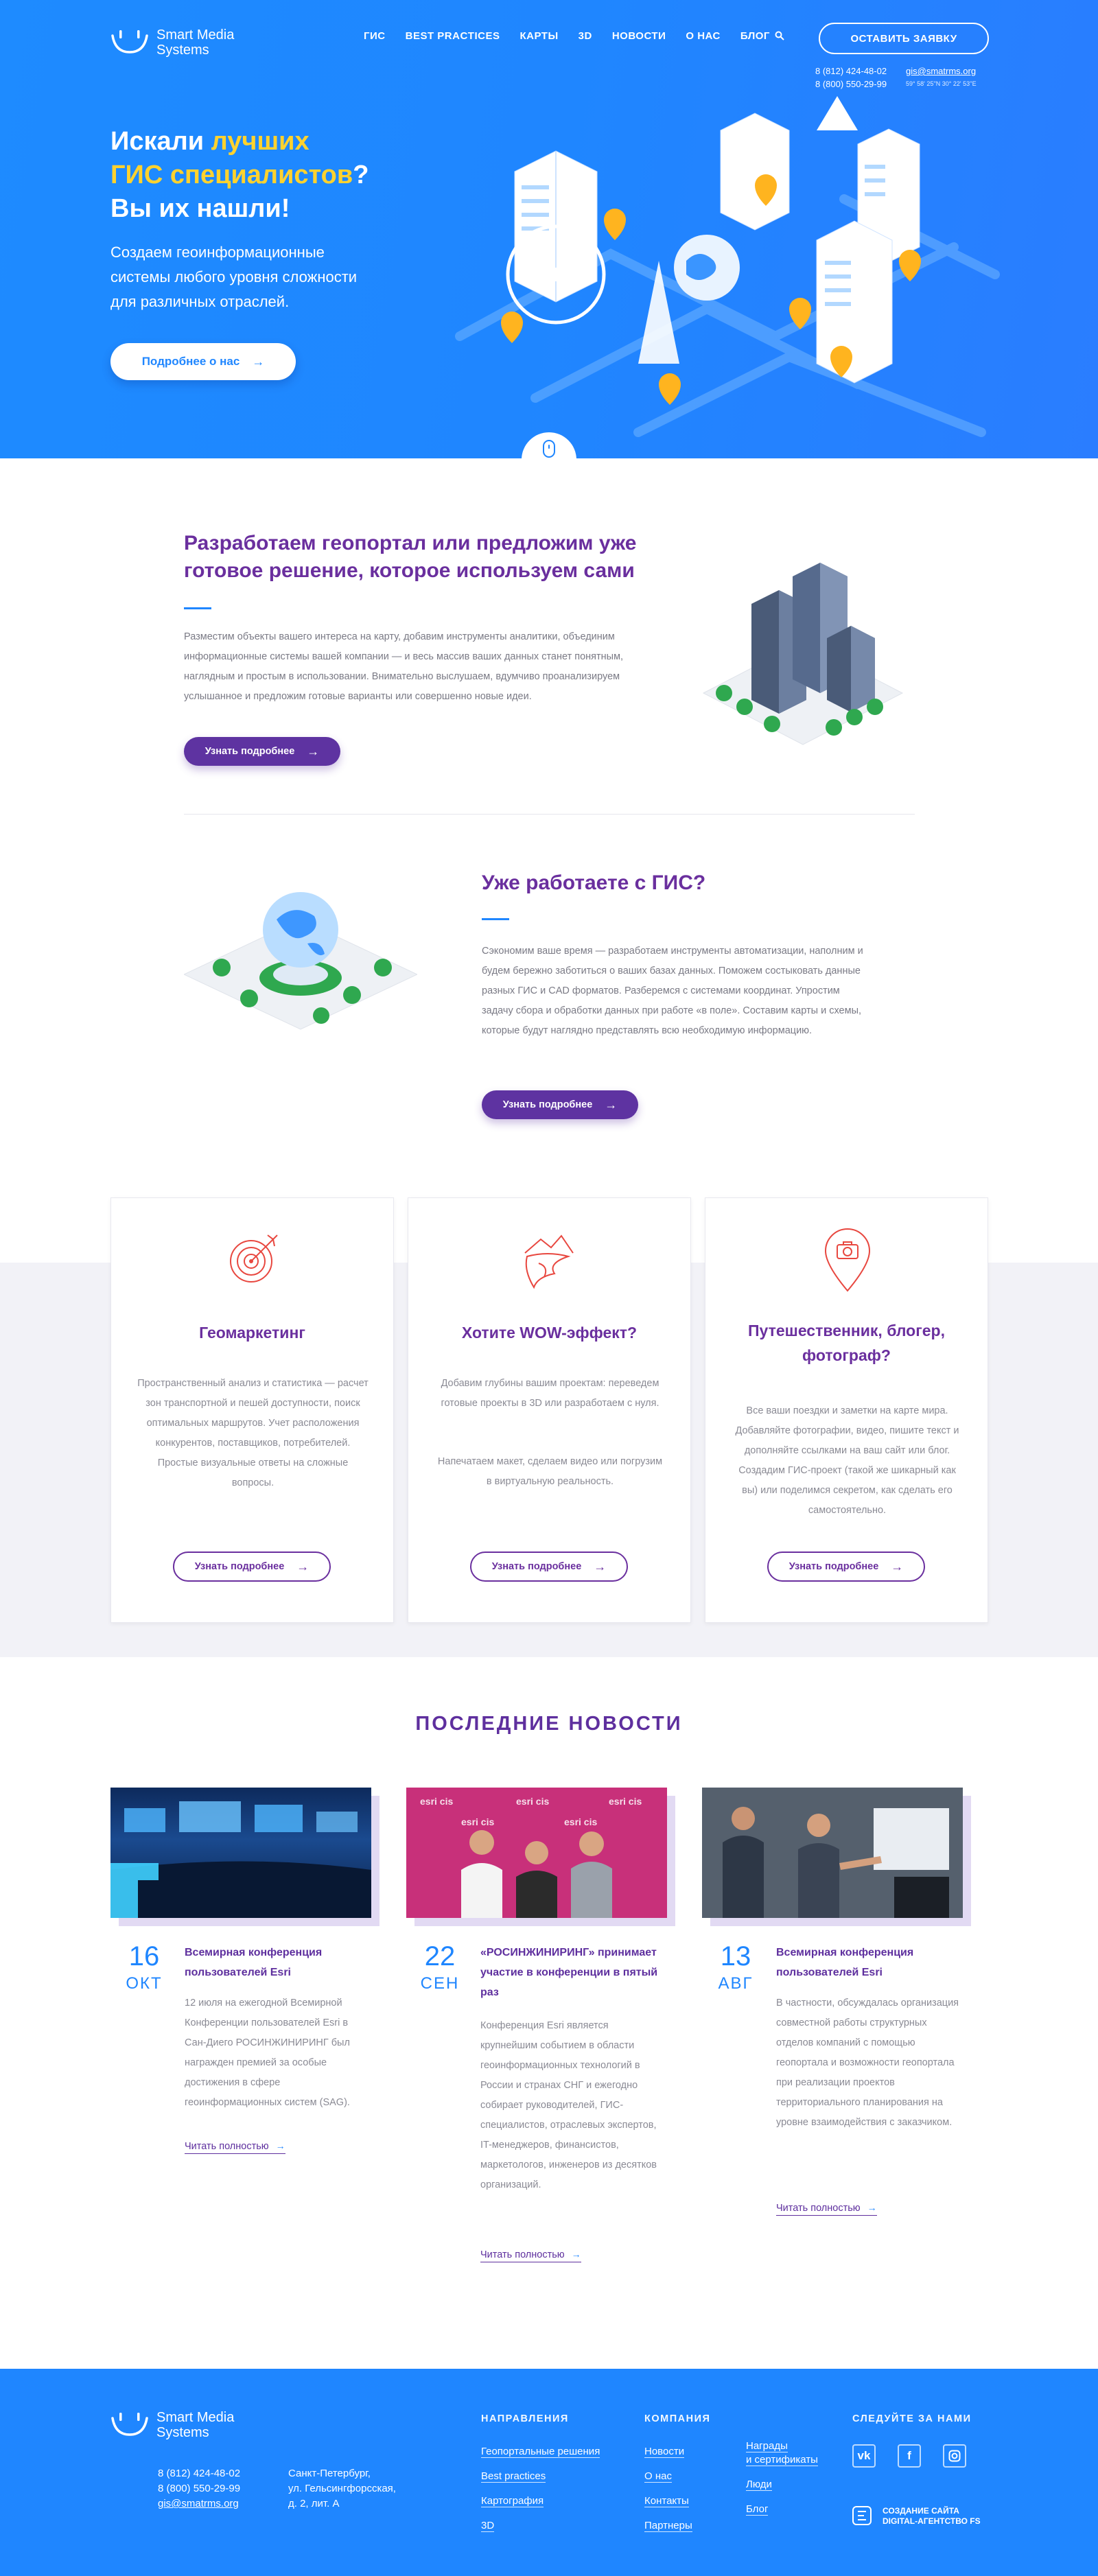 The width and height of the screenshot is (1098, 2576). Describe the element at coordinates (755, 36) in the screenshot. I see `nav-item-blog: БЛОГ` at that location.